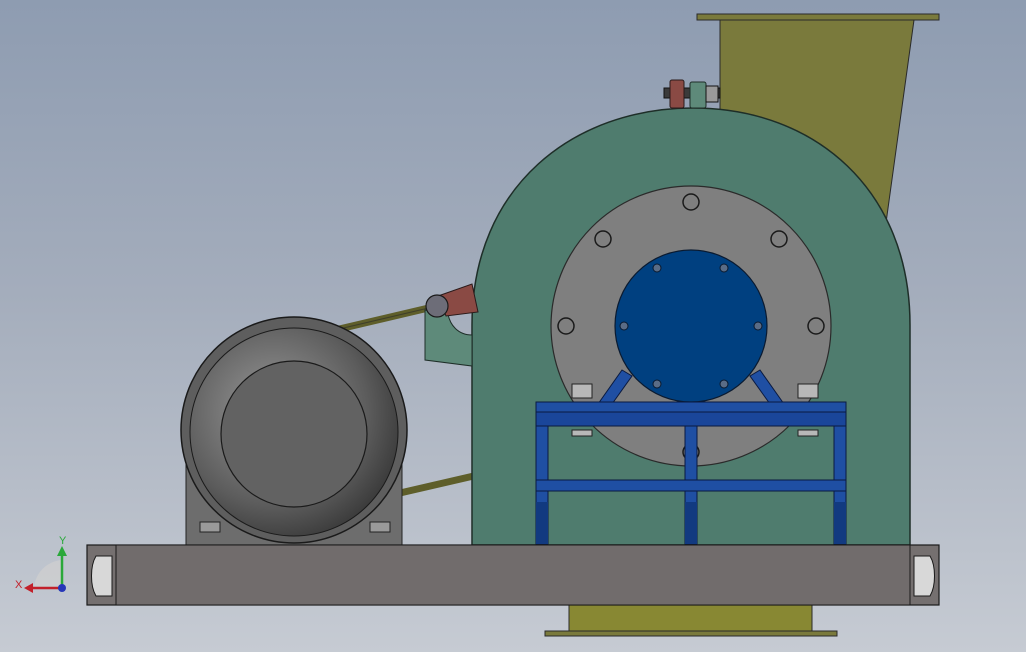  What do you see at coordinates (19, 585) in the screenshot?
I see `x-axis-label: X` at bounding box center [19, 585].